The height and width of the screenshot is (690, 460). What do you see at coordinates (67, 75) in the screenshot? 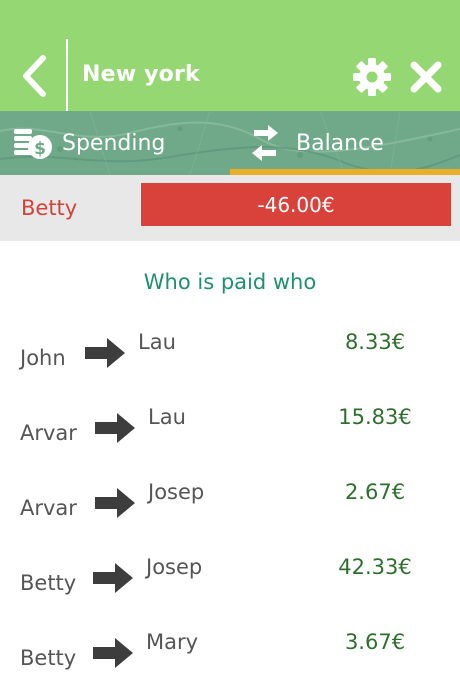
I see `header-divider` at bounding box center [67, 75].